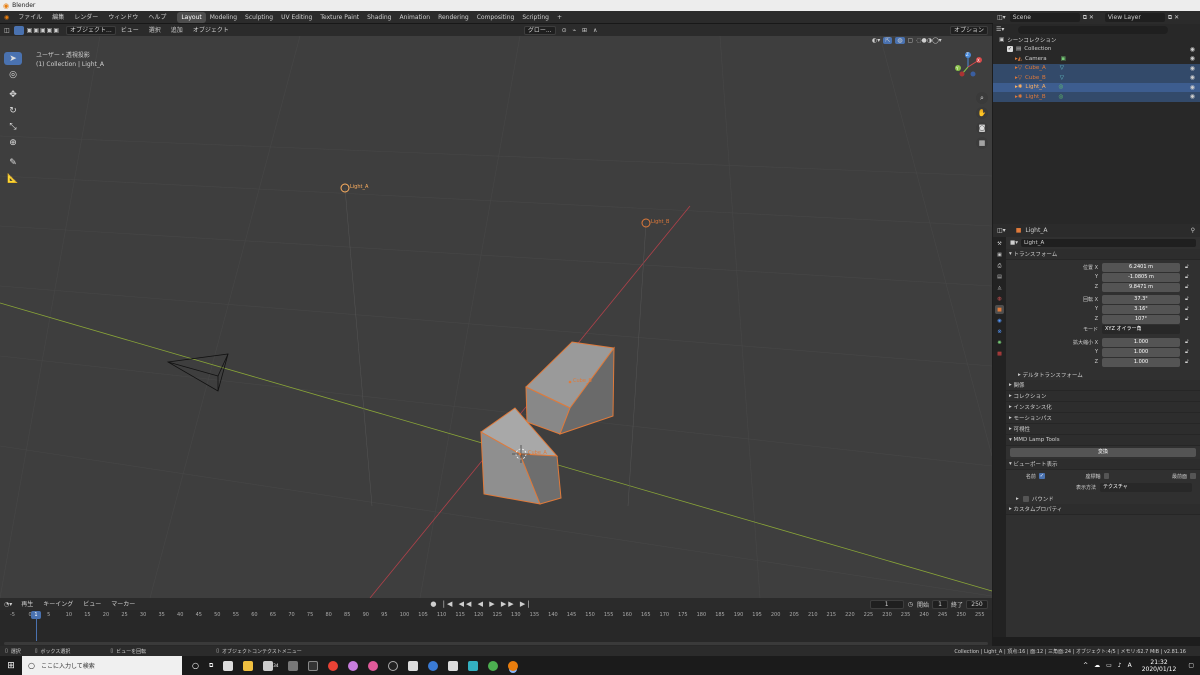  What do you see at coordinates (1108, 243) in the screenshot?
I see `object-name-field: Light_A` at bounding box center [1108, 243].